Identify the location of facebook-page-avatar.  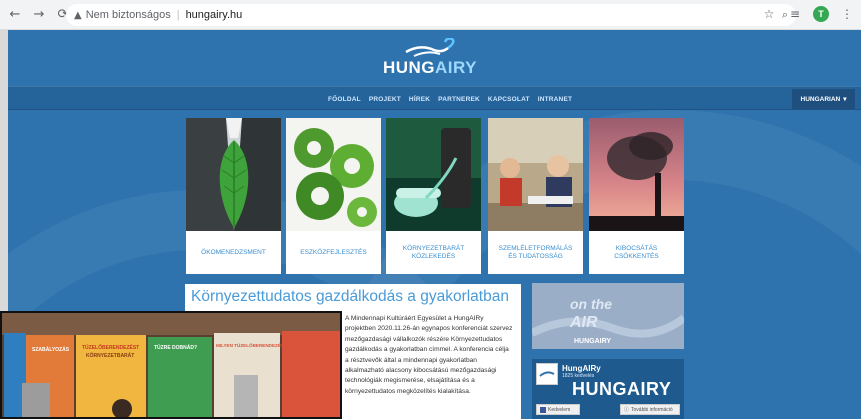
(547, 374).